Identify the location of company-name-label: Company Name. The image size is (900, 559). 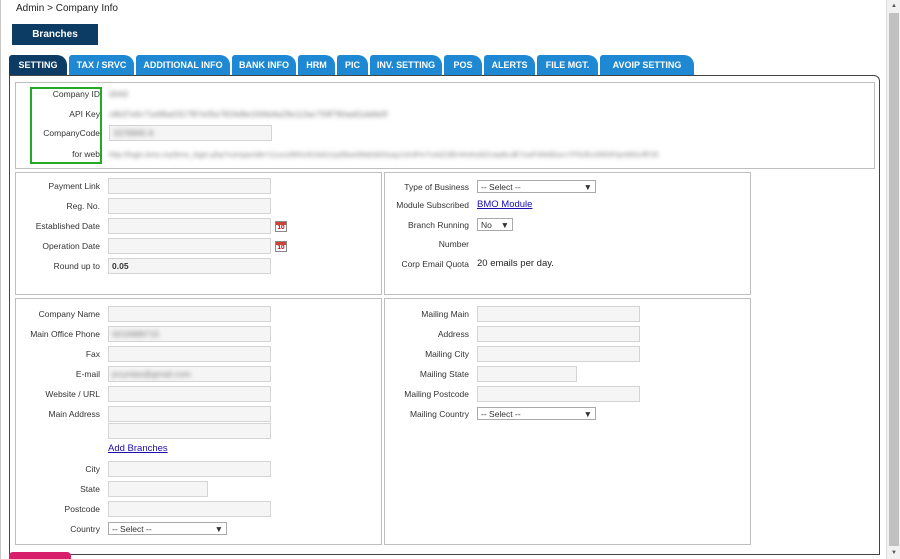
(69, 314).